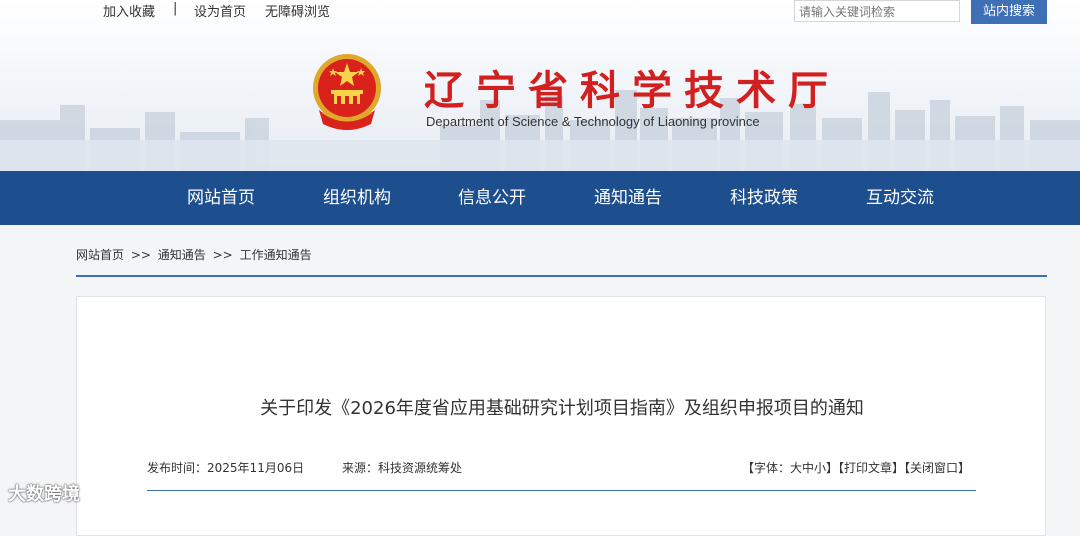 Image resolution: width=1080 pixels, height=536 pixels. I want to click on site-title: 辽宁省科学技术厅, so click(632, 90).